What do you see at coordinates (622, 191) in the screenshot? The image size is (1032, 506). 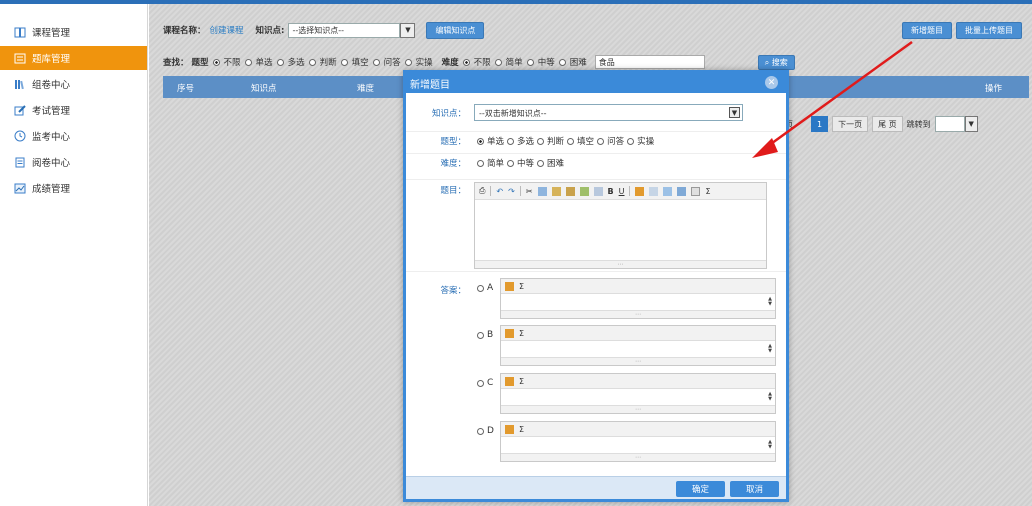 I see `underline-icon: U` at bounding box center [622, 191].